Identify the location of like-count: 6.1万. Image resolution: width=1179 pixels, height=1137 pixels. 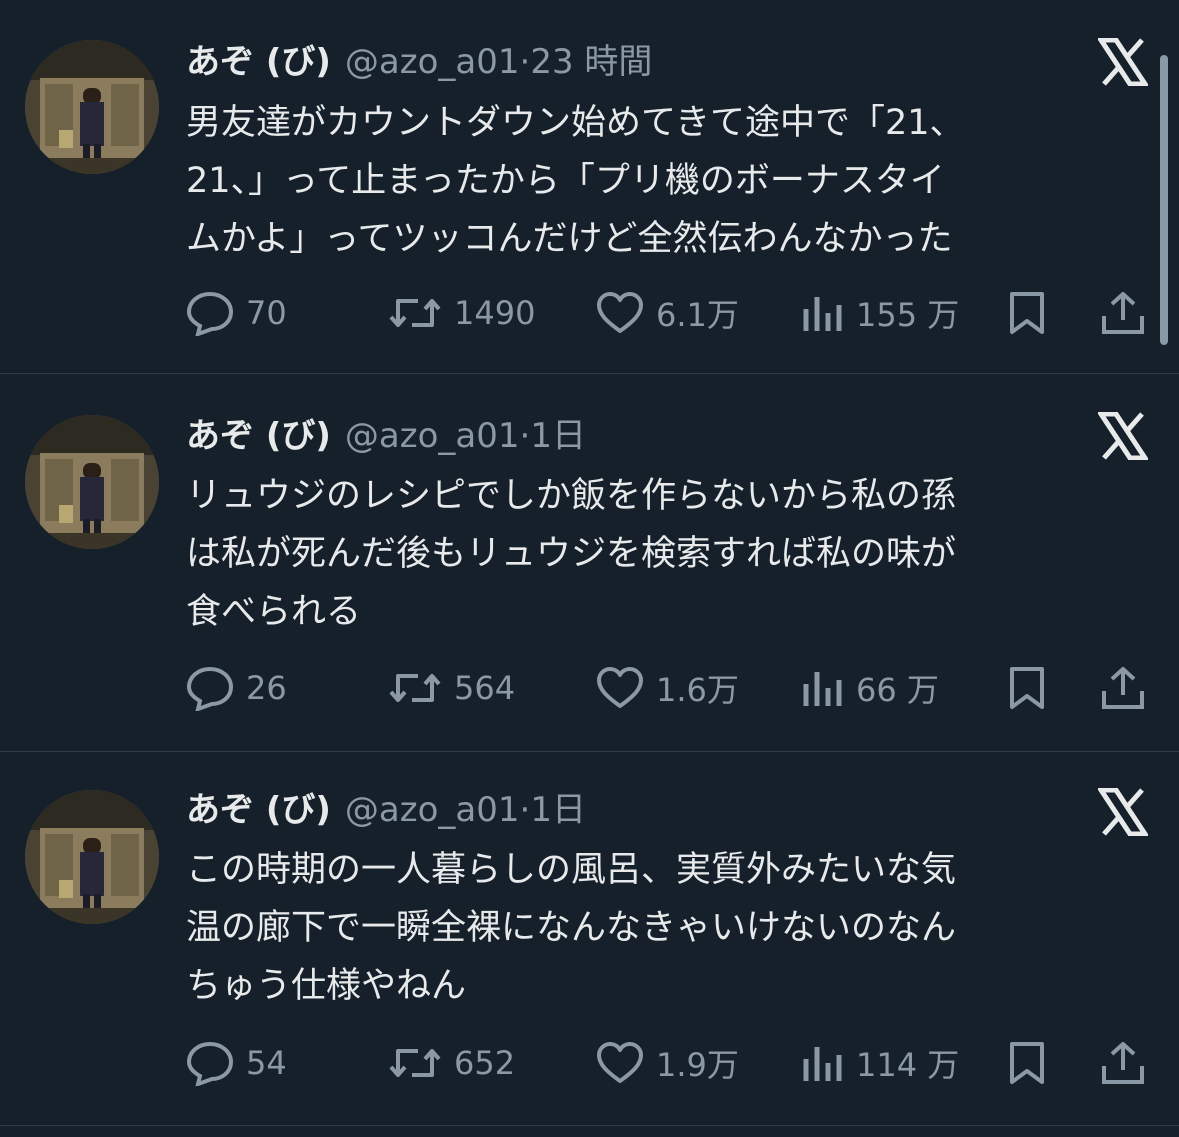
(697, 315).